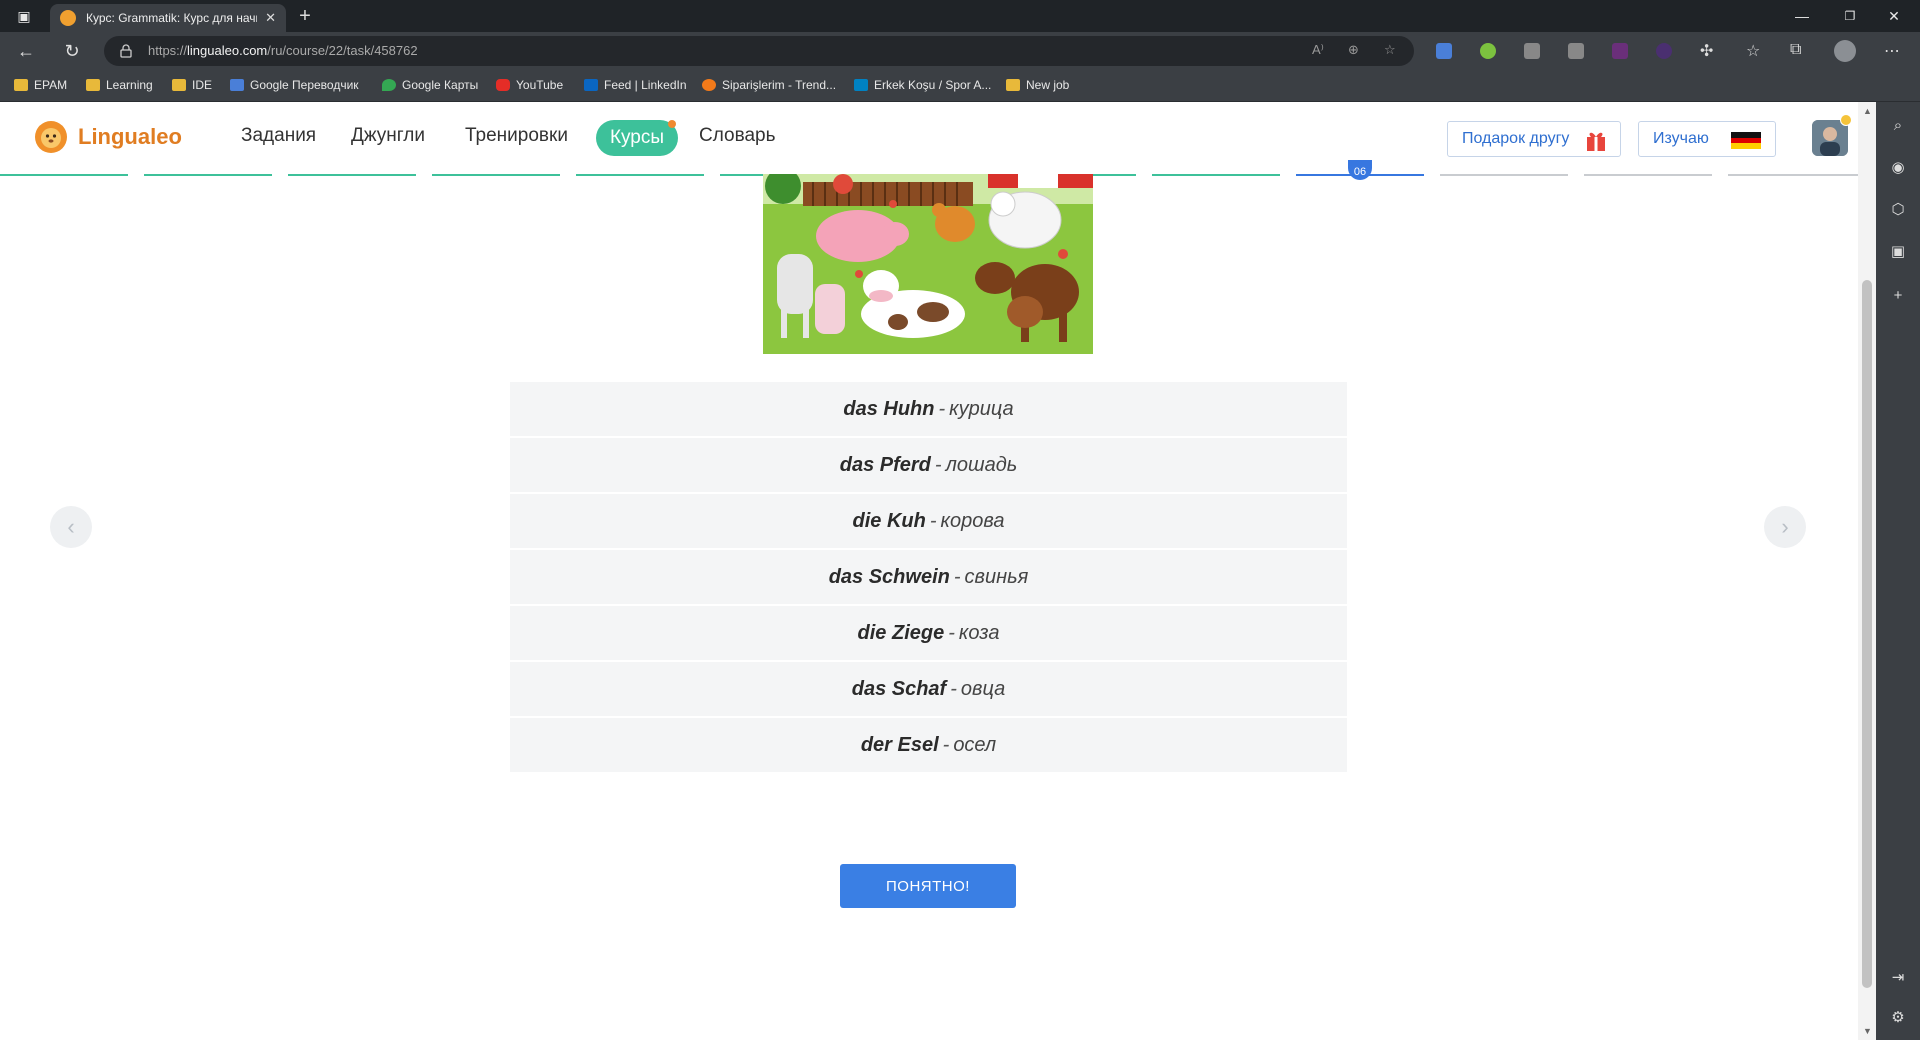 This screenshot has height=1040, width=1920. I want to click on current-step-marker: 06, so click(1360, 170).